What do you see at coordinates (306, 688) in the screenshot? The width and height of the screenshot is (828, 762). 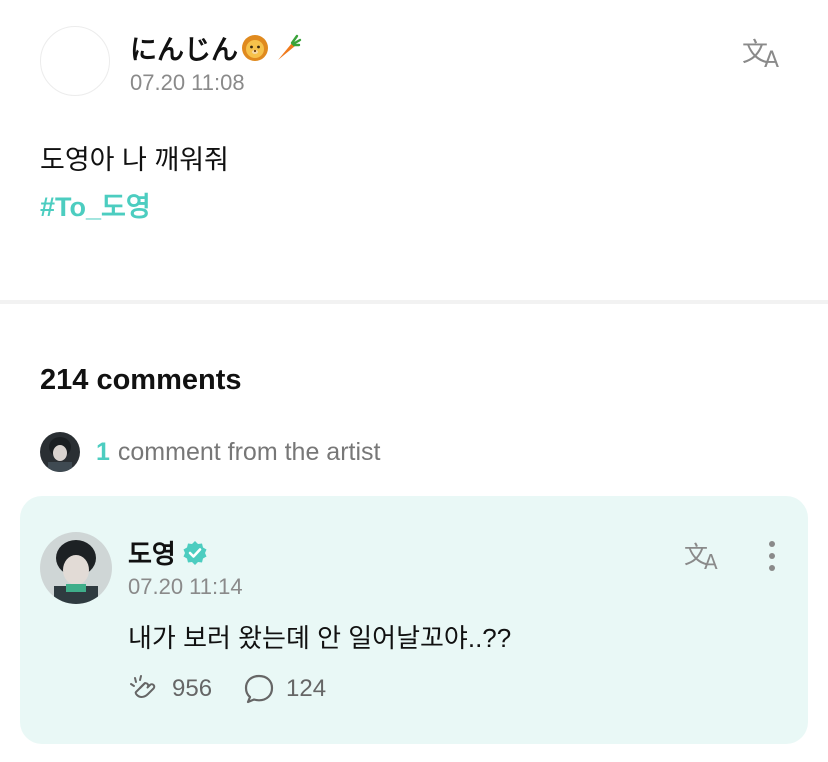 I see `reply-count: 124` at bounding box center [306, 688].